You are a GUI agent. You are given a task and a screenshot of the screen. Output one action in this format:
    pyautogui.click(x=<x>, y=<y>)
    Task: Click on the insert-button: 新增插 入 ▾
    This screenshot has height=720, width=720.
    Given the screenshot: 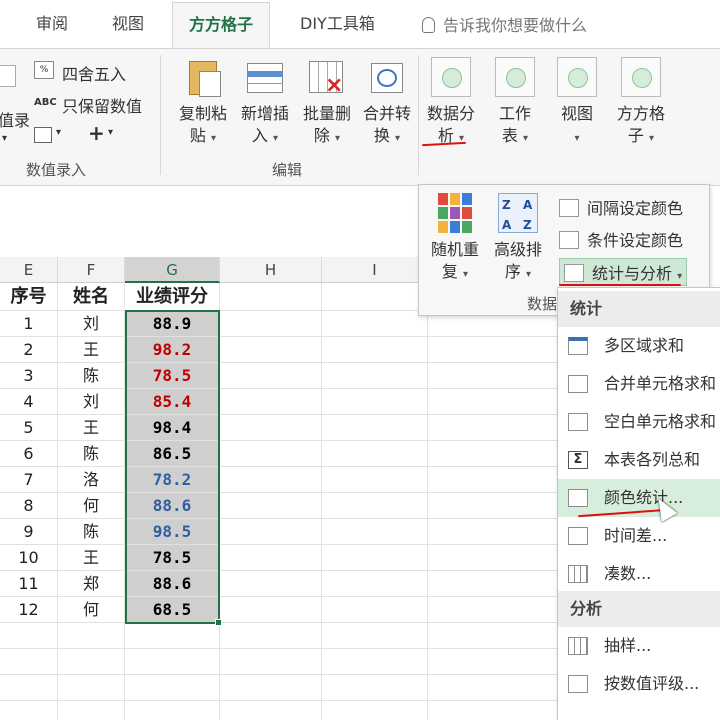 What is the action you would take?
    pyautogui.click(x=265, y=103)
    